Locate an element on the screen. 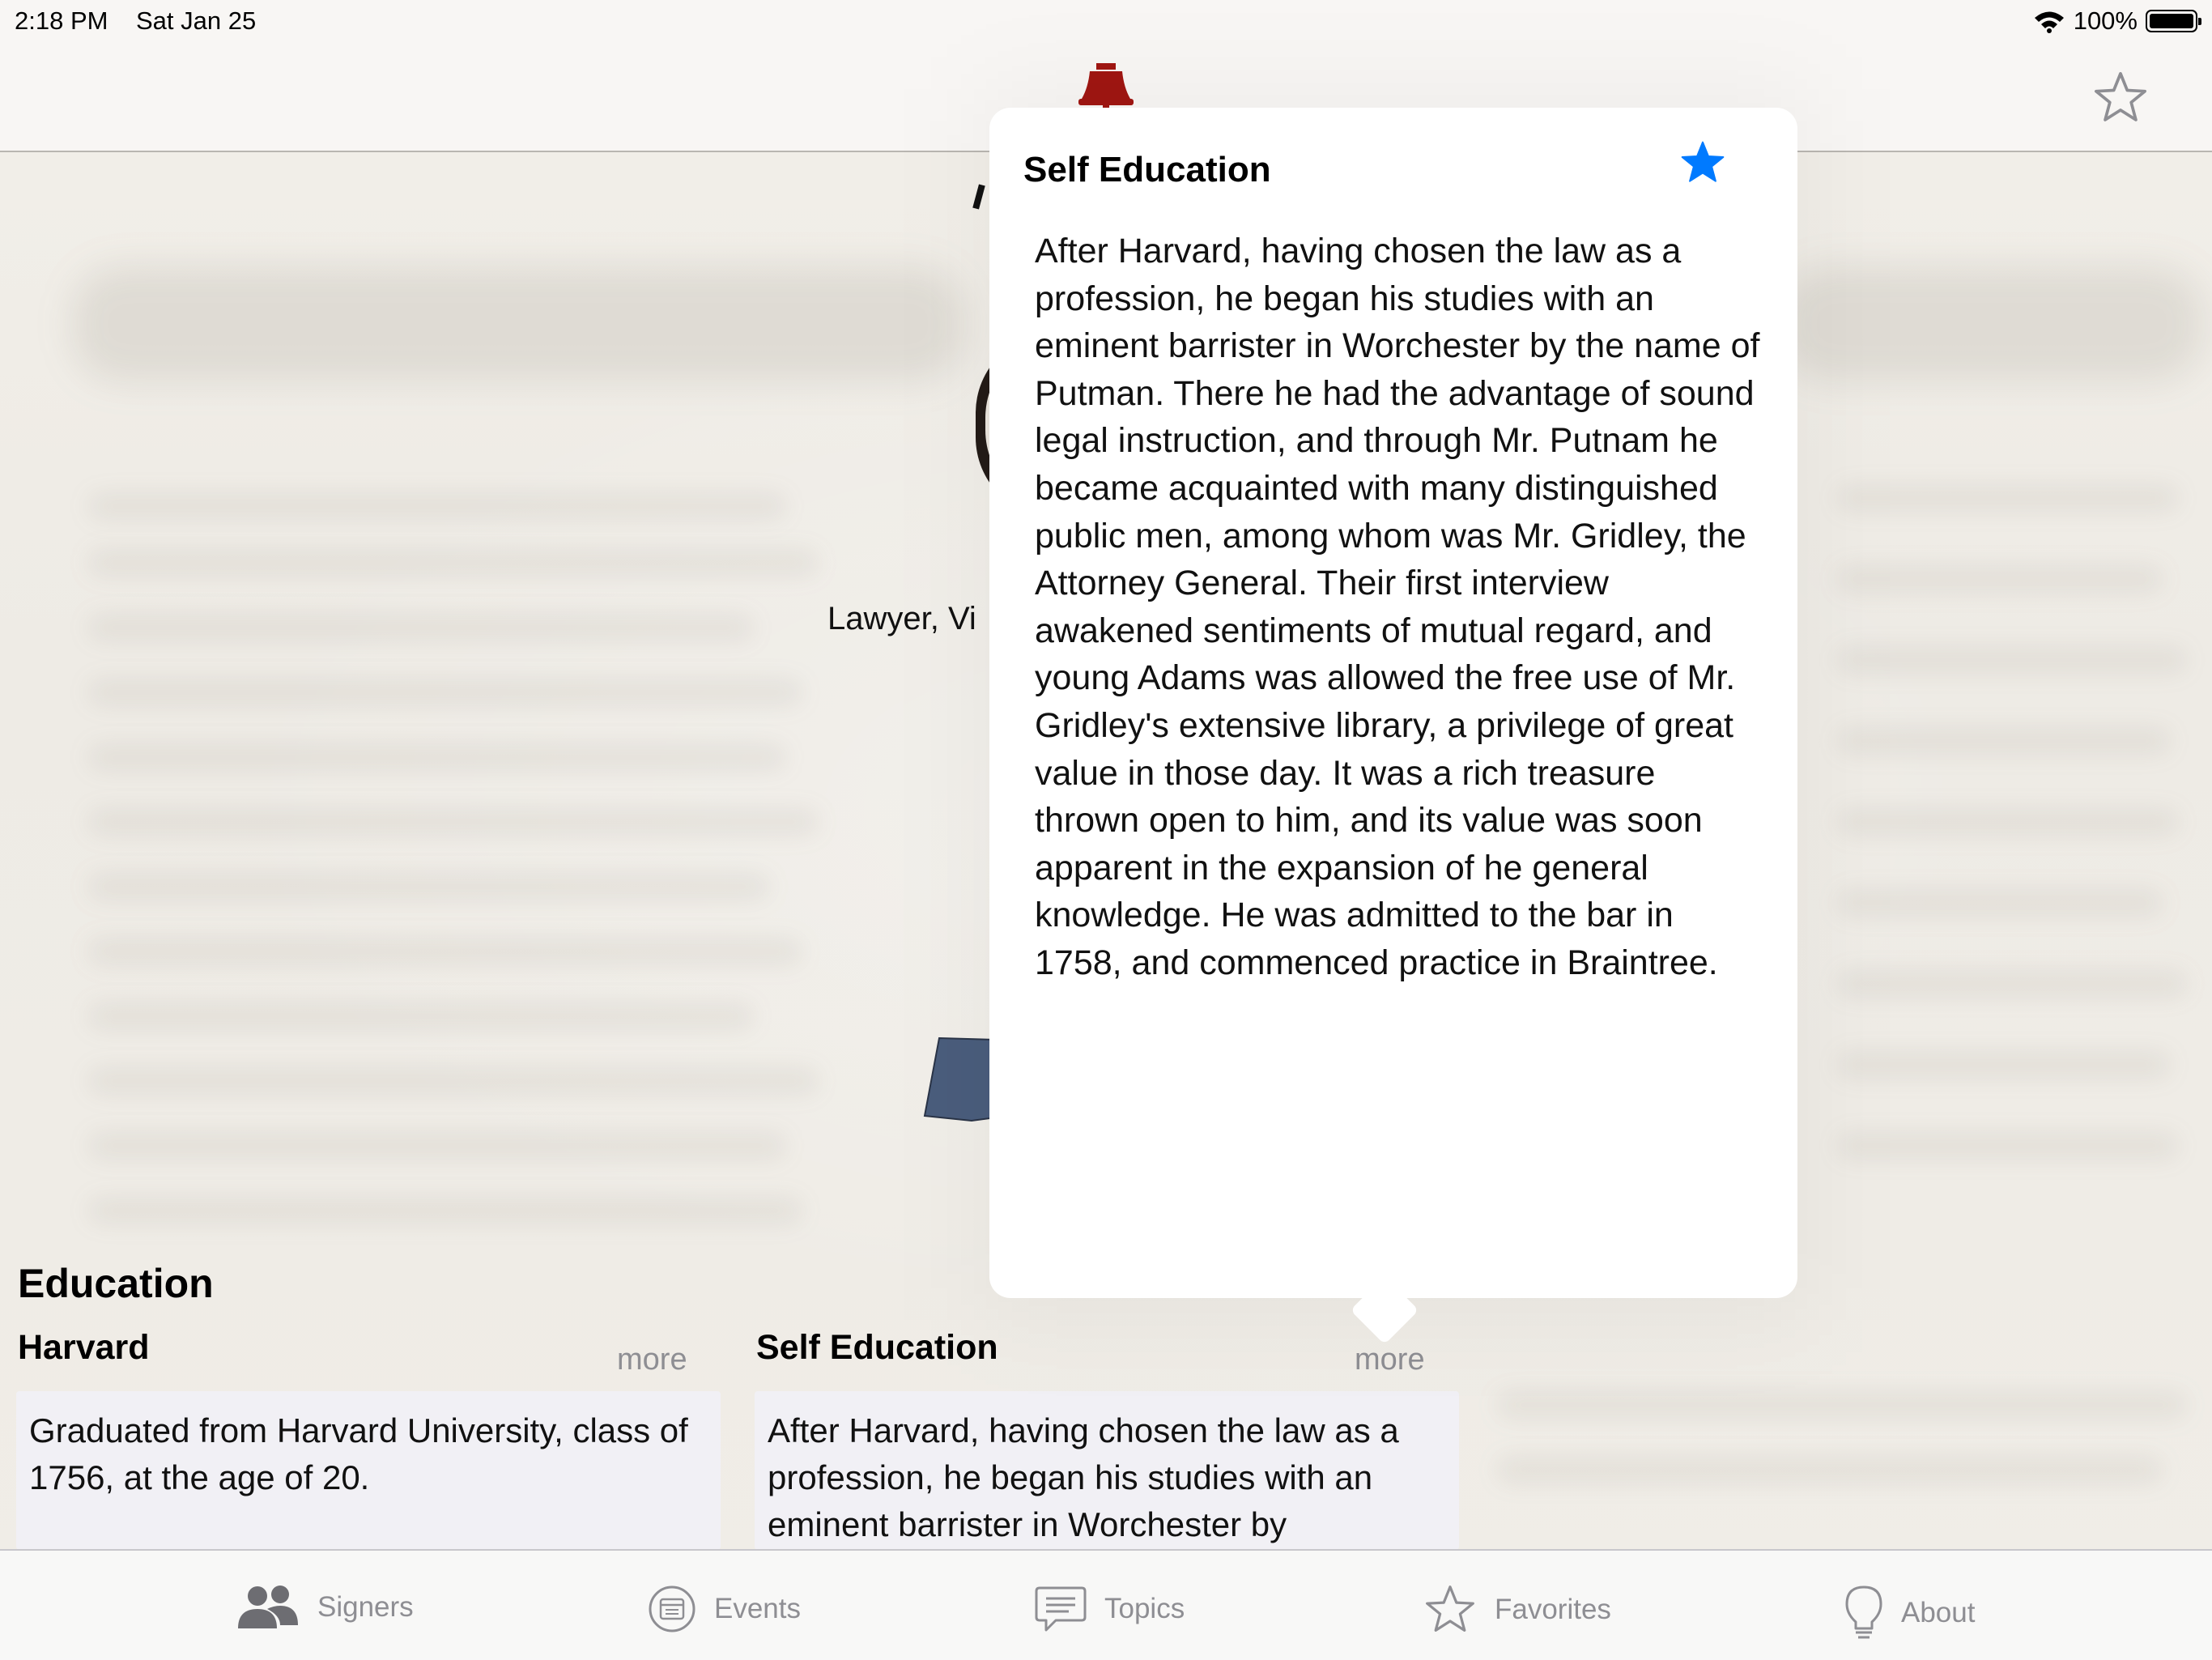 The image size is (2212, 1660). blurred-heading-left is located at coordinates (518, 324).